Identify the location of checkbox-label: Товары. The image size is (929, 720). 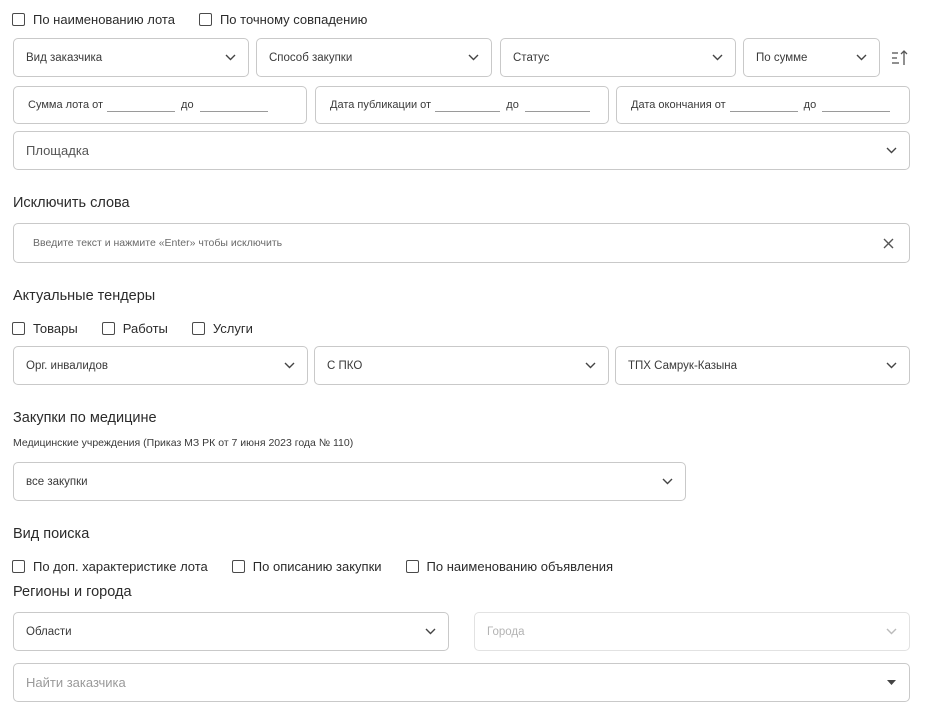
(55, 328).